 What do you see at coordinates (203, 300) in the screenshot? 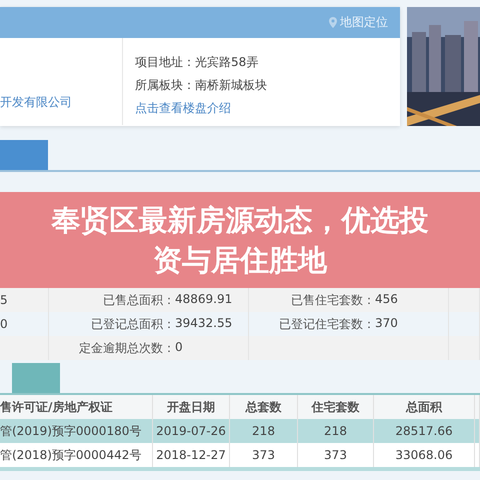
I see `stat-value: 48869.91` at bounding box center [203, 300].